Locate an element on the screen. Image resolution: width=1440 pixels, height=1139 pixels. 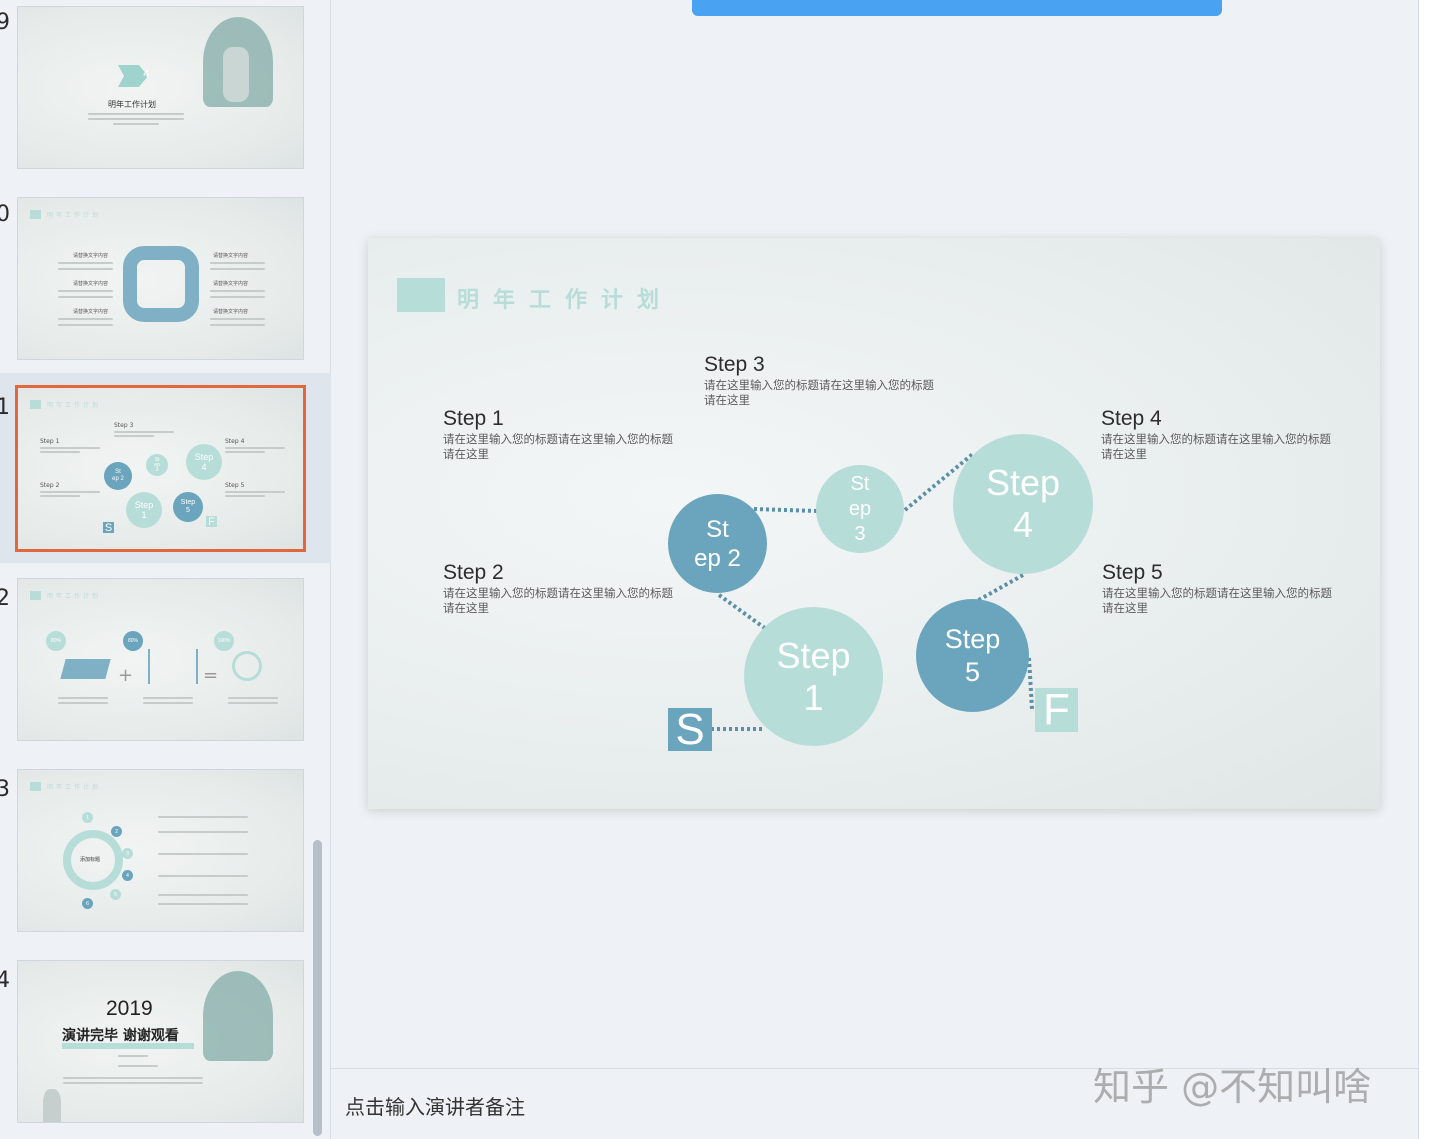
slide-number: 2 is located at coordinates (5, 598).